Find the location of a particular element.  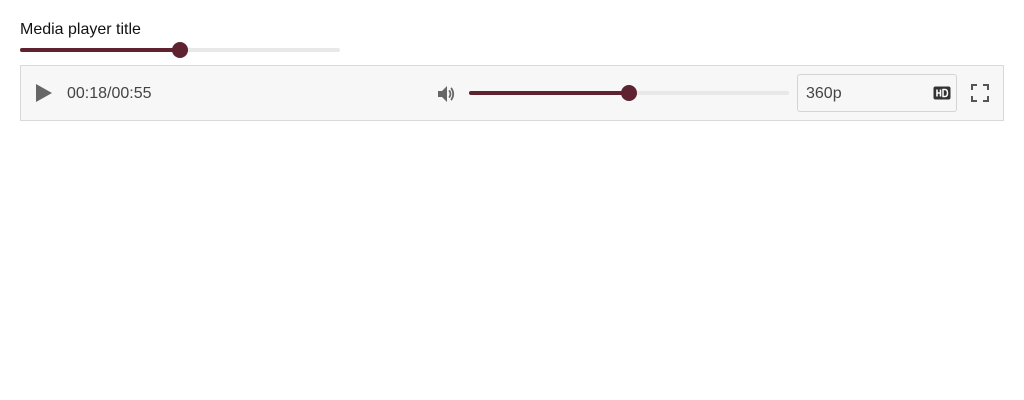

volume-thumb is located at coordinates (629, 93).